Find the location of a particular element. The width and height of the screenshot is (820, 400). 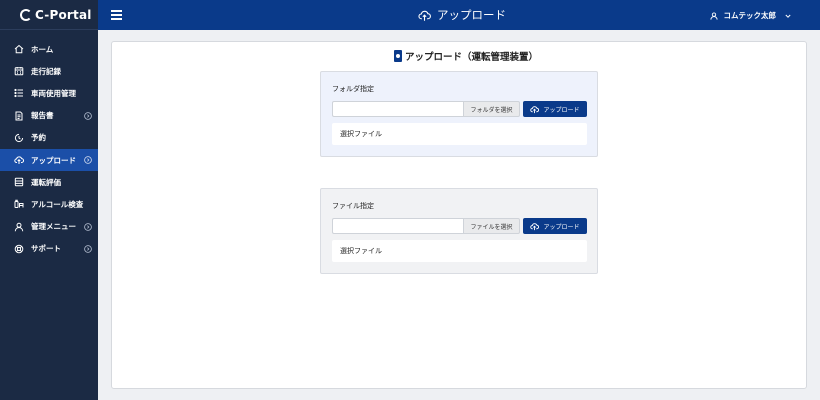

report-icon is located at coordinates (19, 116).